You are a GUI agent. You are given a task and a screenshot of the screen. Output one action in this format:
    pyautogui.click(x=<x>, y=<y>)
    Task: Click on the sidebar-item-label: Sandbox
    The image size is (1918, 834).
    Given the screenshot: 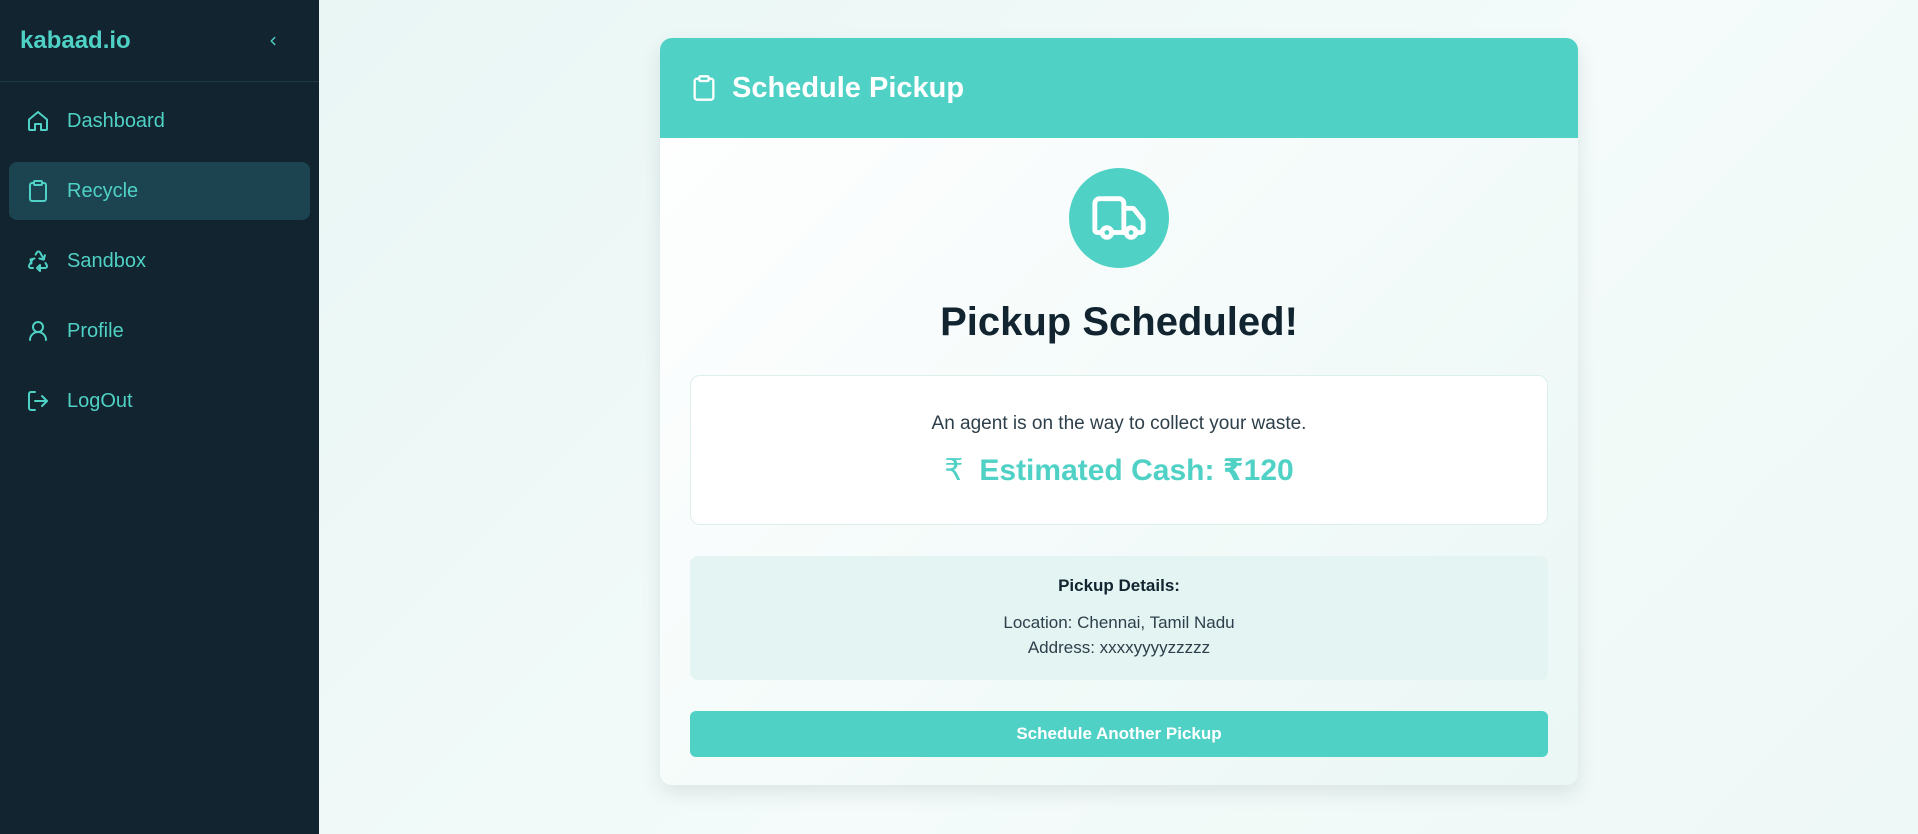 What is the action you would take?
    pyautogui.click(x=106, y=260)
    